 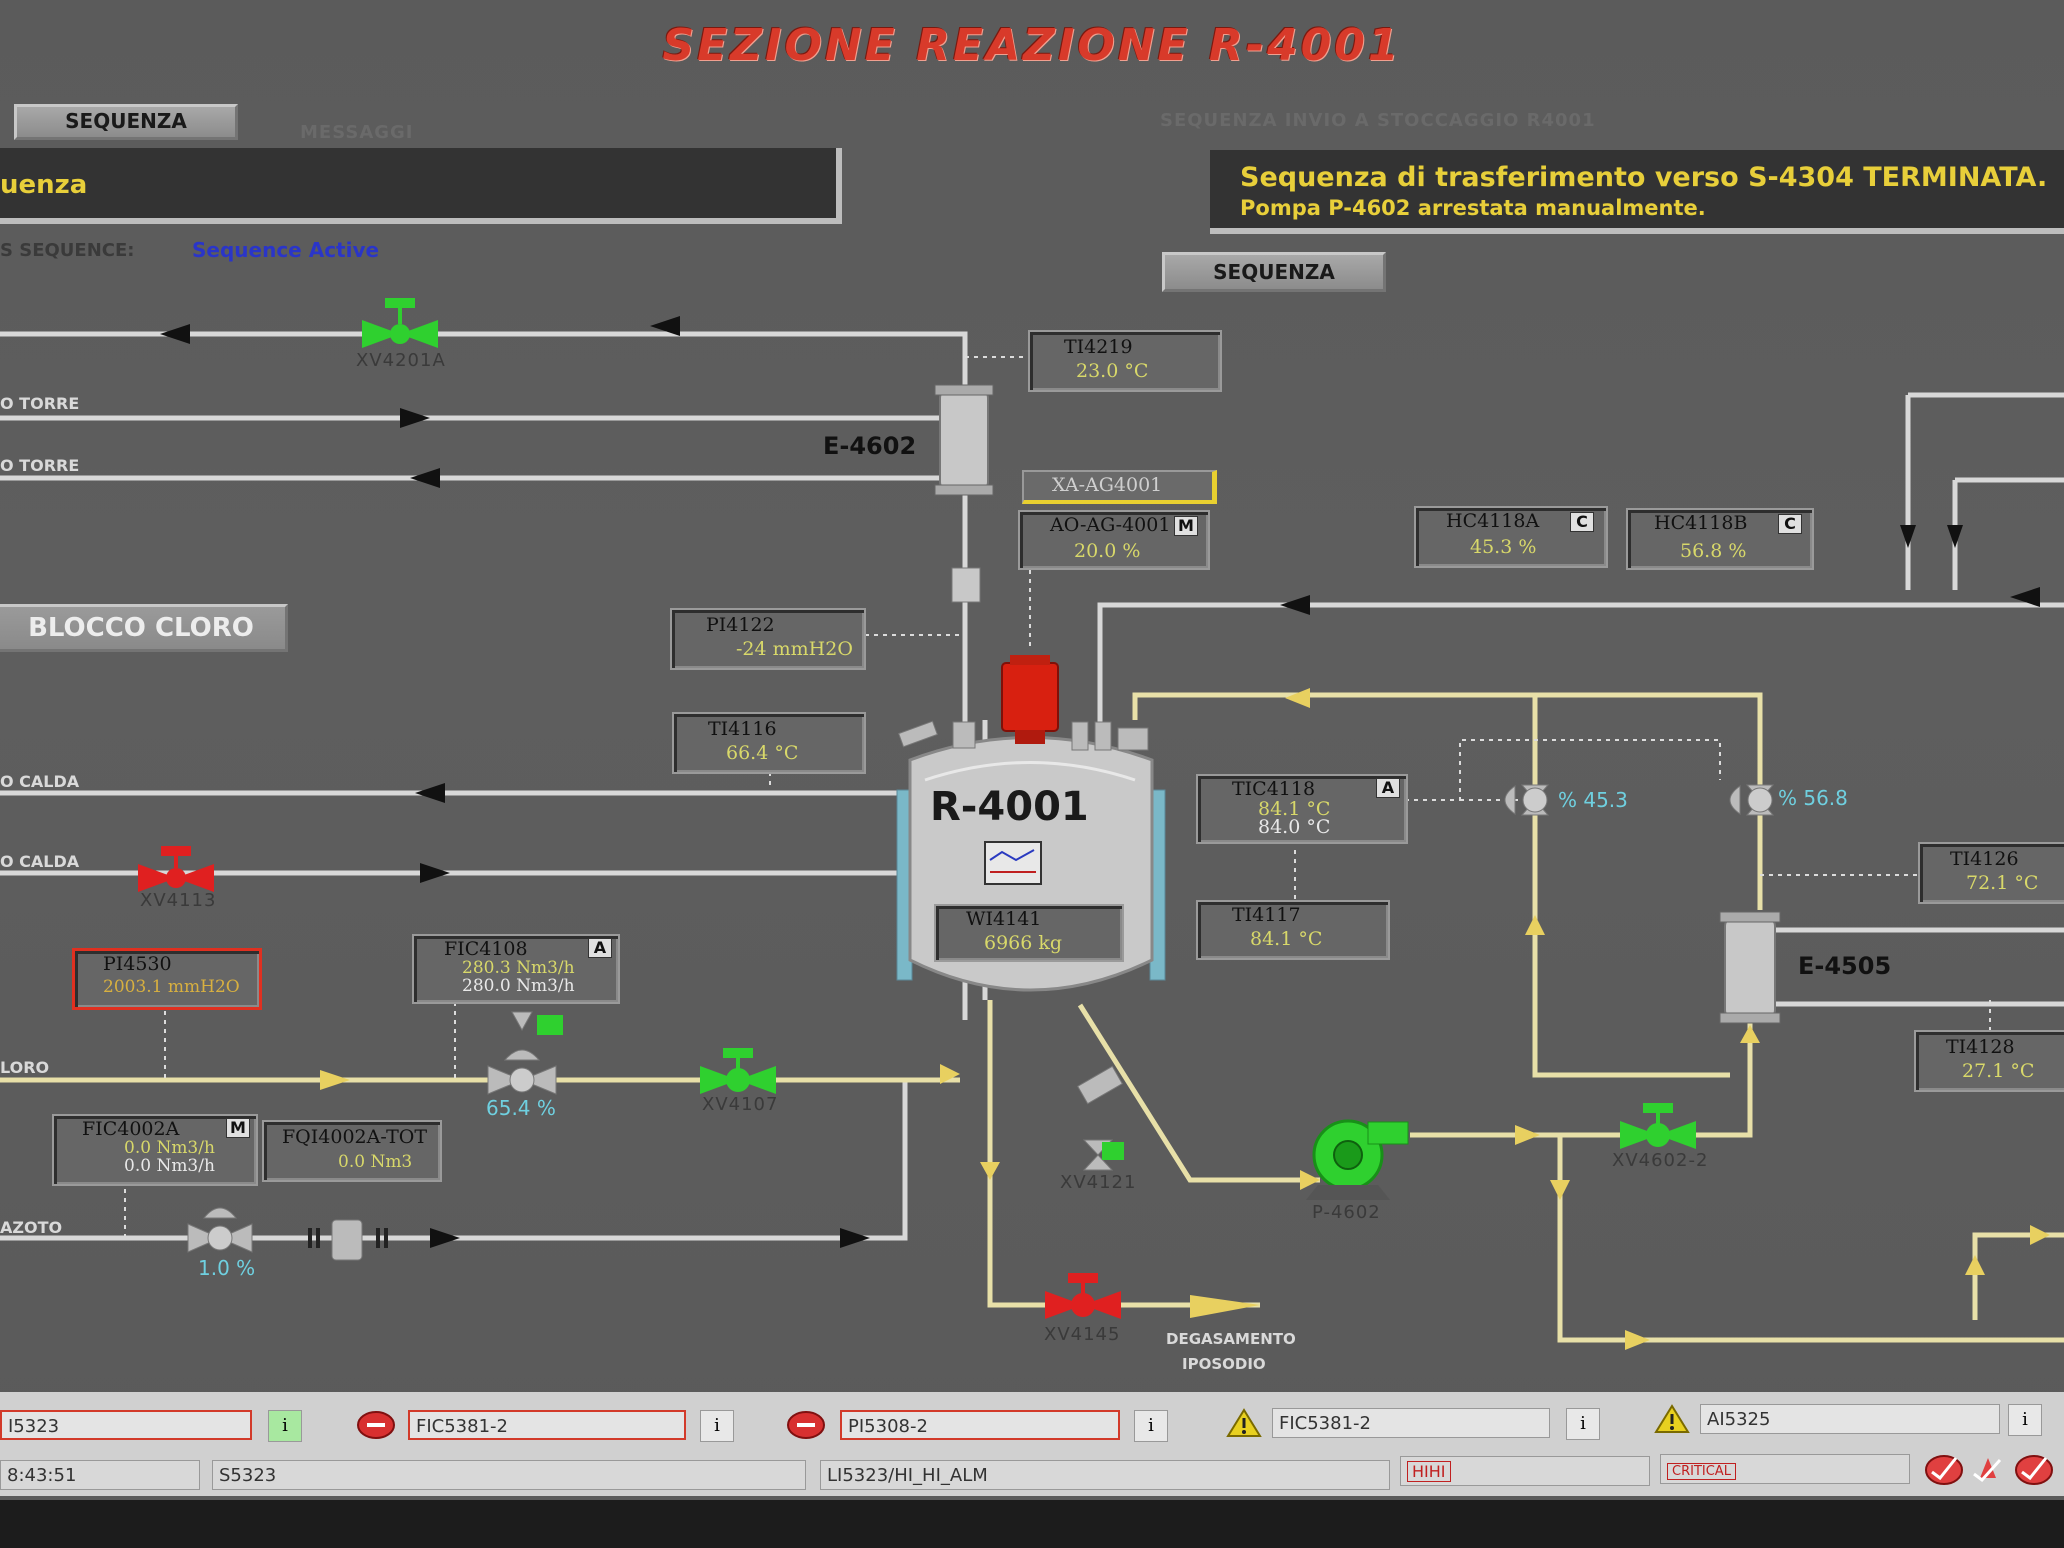 I want to click on alarm-info-3: i, so click(x=1151, y=1426).